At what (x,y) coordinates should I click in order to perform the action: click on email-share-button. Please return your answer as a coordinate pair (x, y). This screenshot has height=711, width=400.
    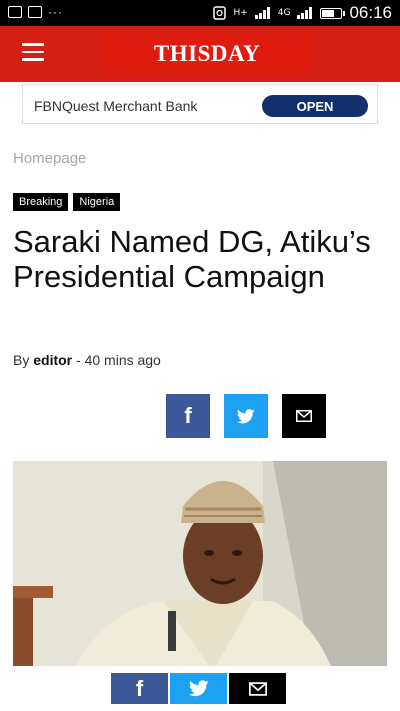
    Looking at the image, I should click on (304, 416).